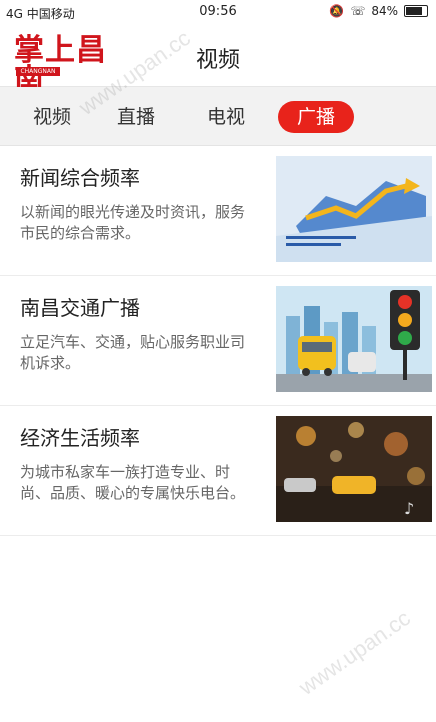 This screenshot has height=722, width=436. I want to click on channel-name: 经济生活频率, so click(80, 438).